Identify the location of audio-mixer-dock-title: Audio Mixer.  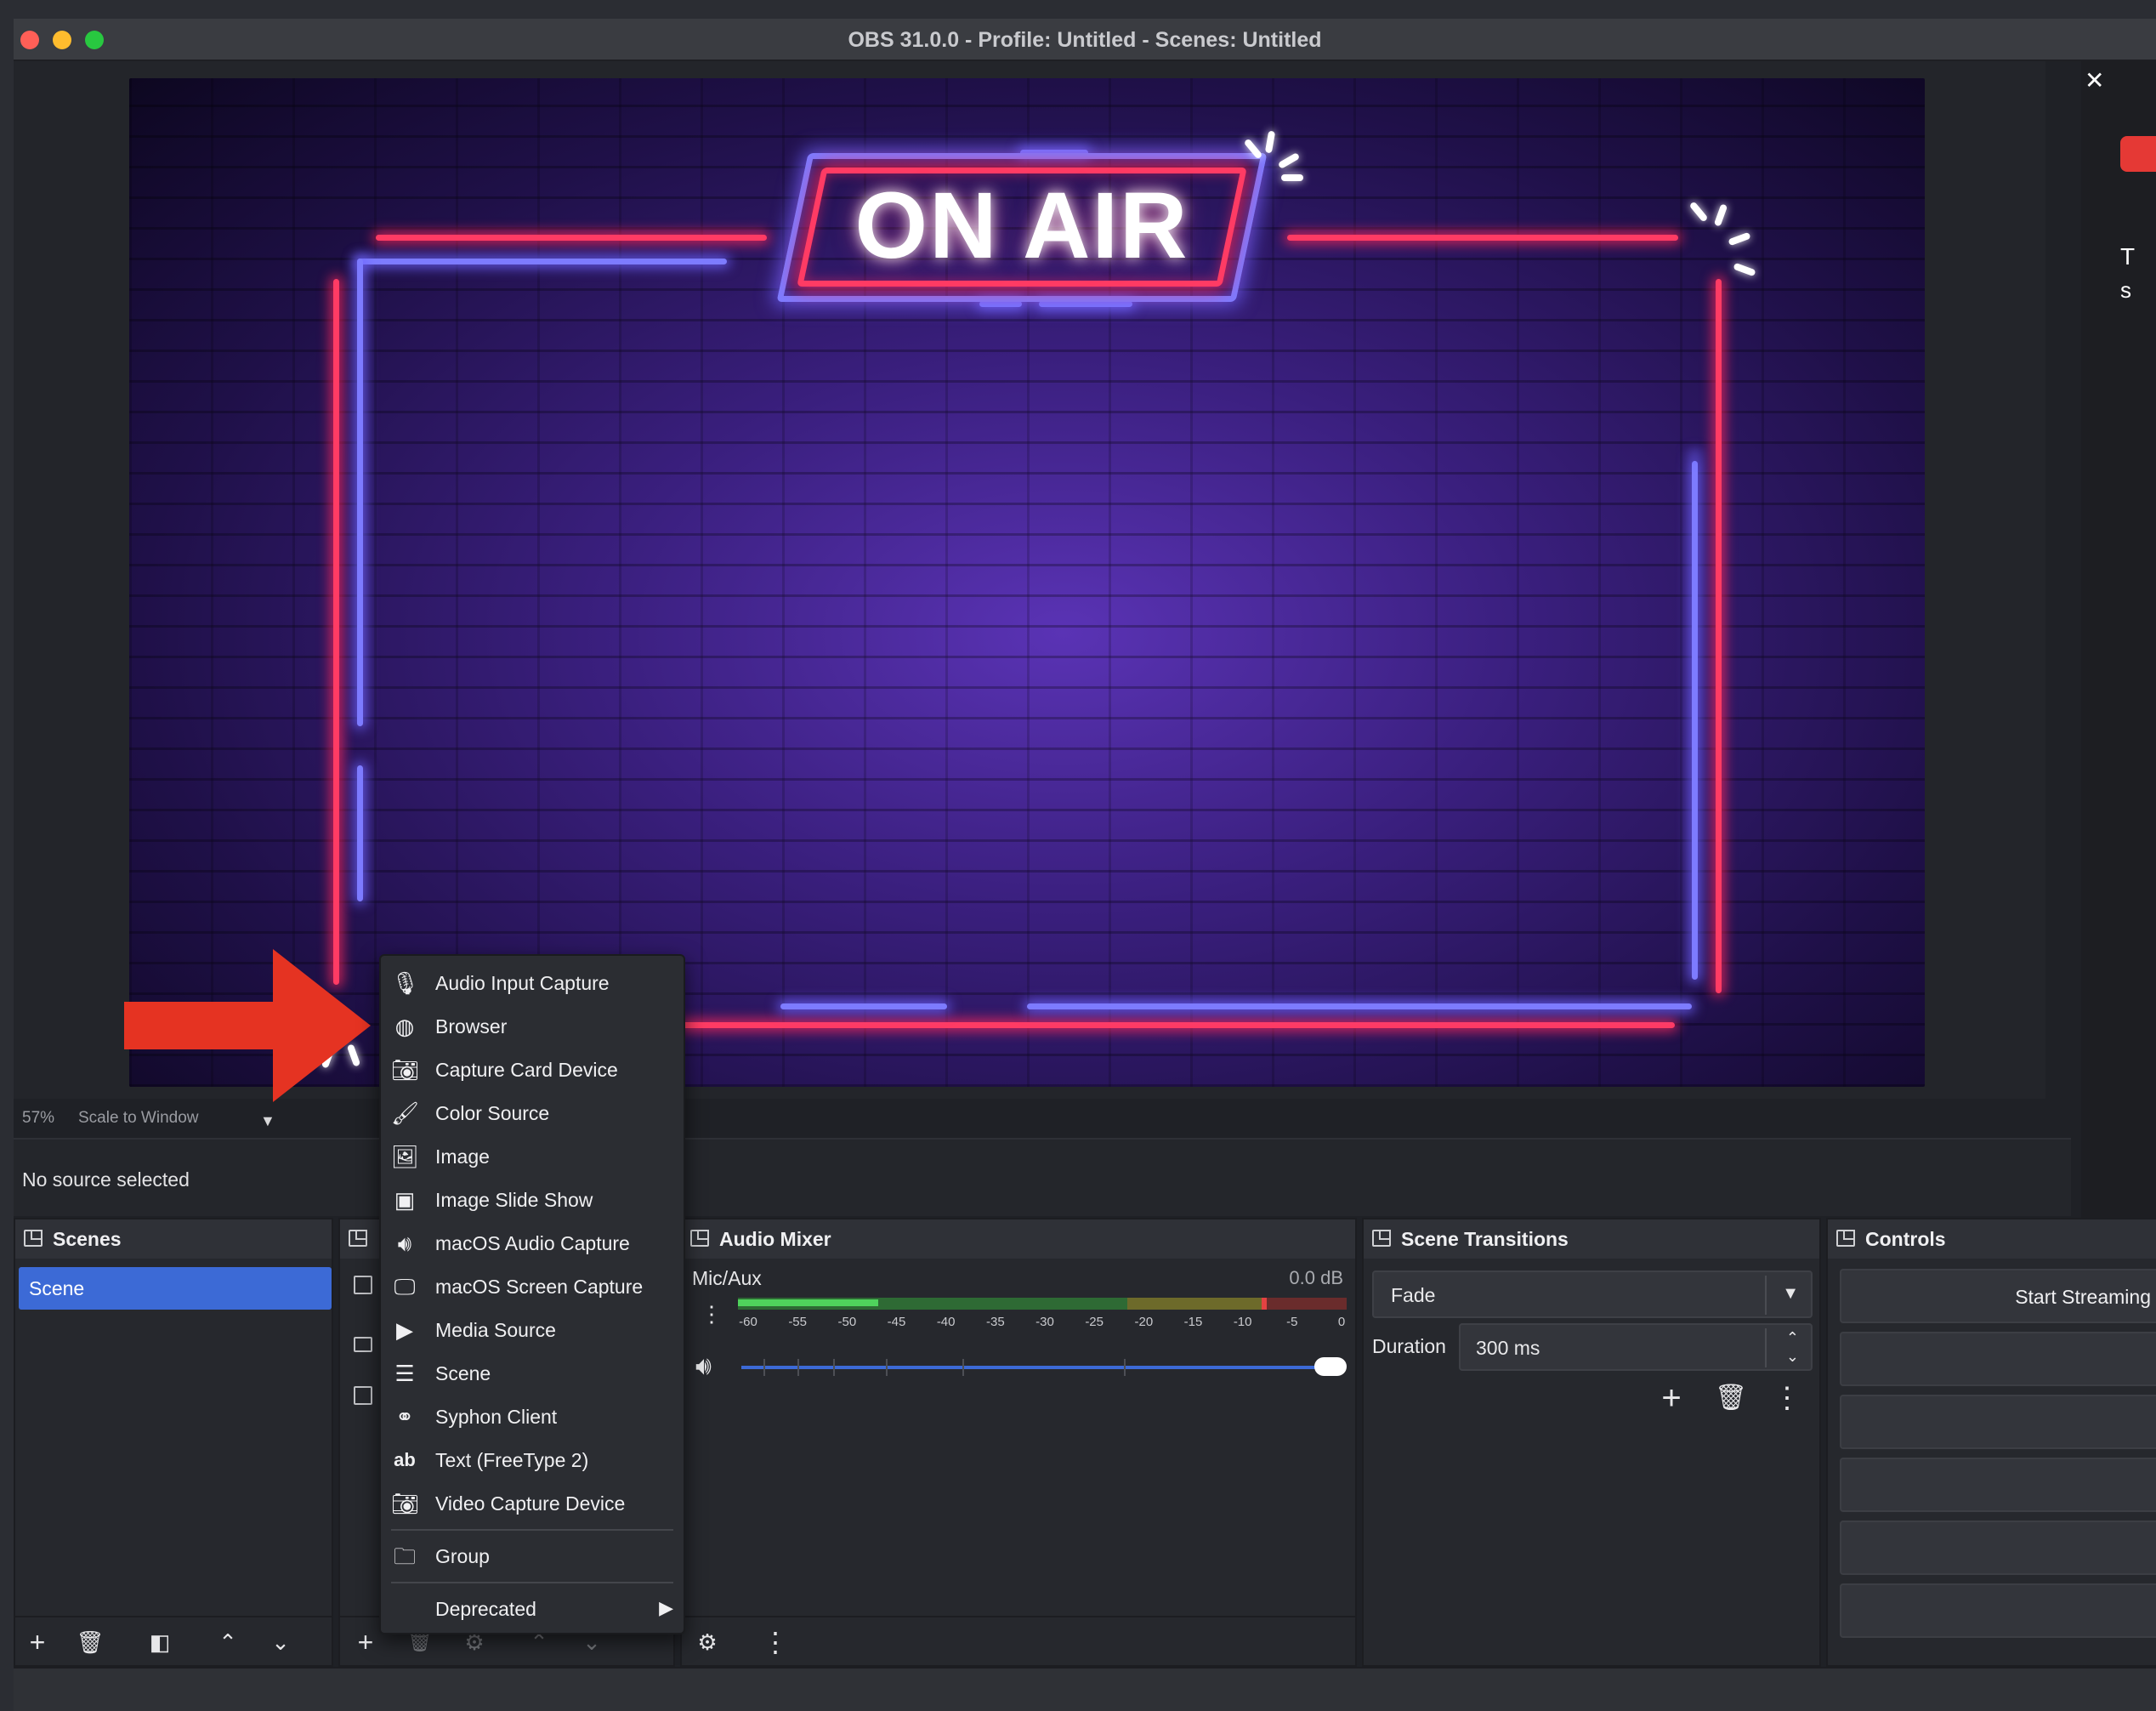
(1019, 1239).